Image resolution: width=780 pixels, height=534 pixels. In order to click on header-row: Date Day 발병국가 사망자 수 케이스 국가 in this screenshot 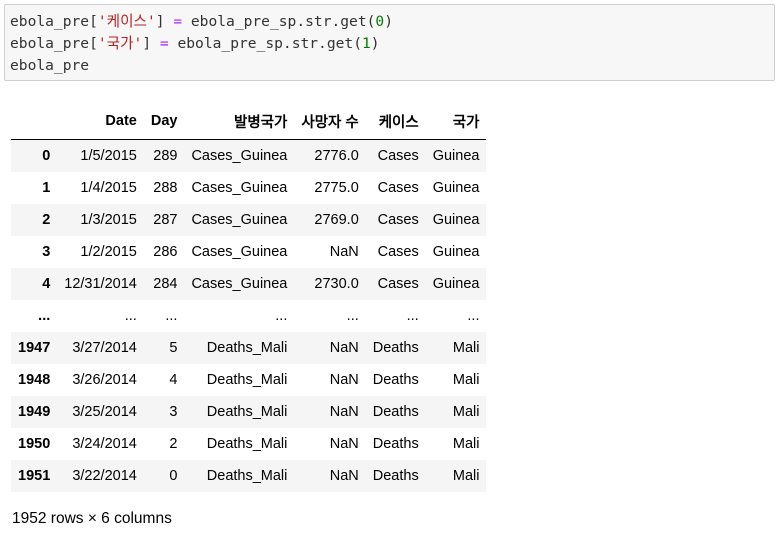, I will do `click(249, 121)`.